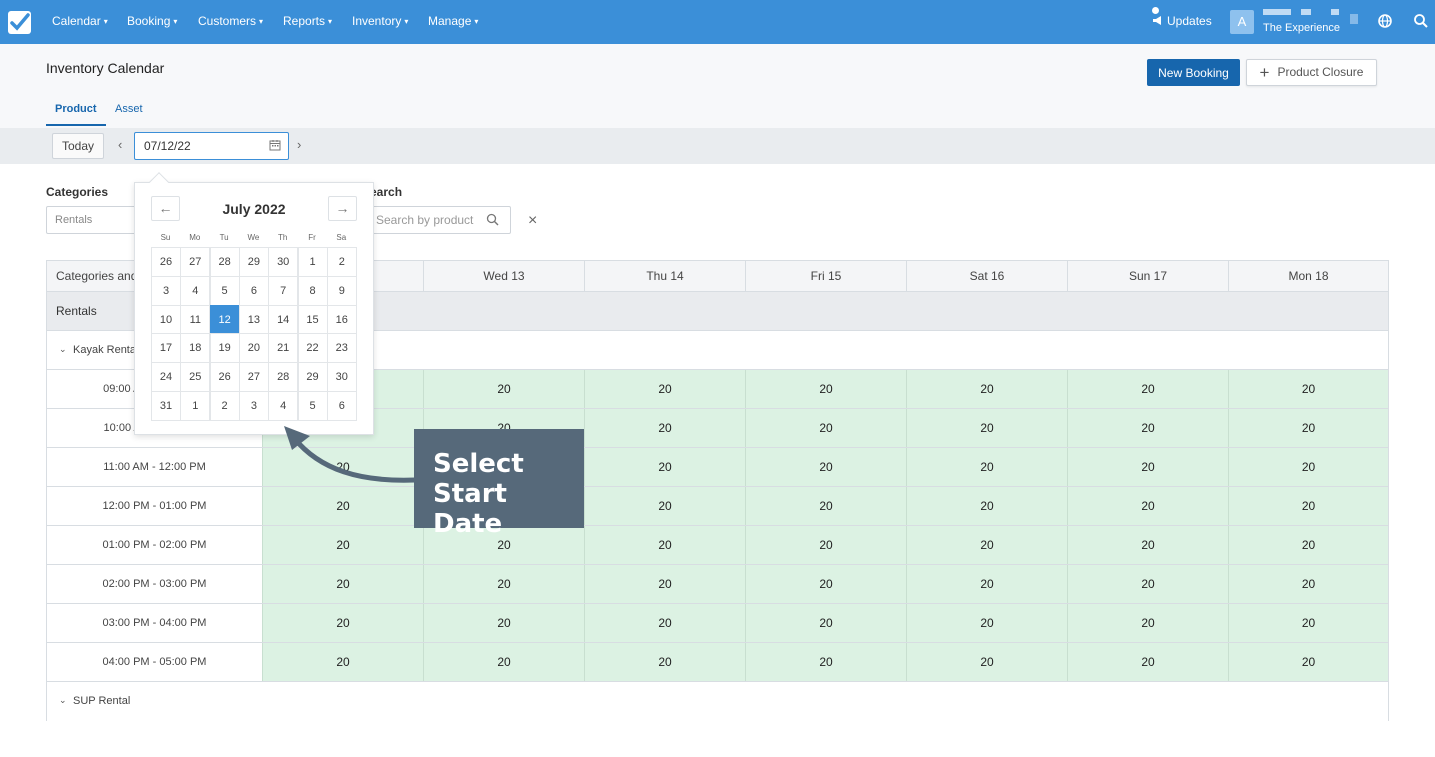 The height and width of the screenshot is (757, 1435). I want to click on tab-product: Product, so click(76, 109).